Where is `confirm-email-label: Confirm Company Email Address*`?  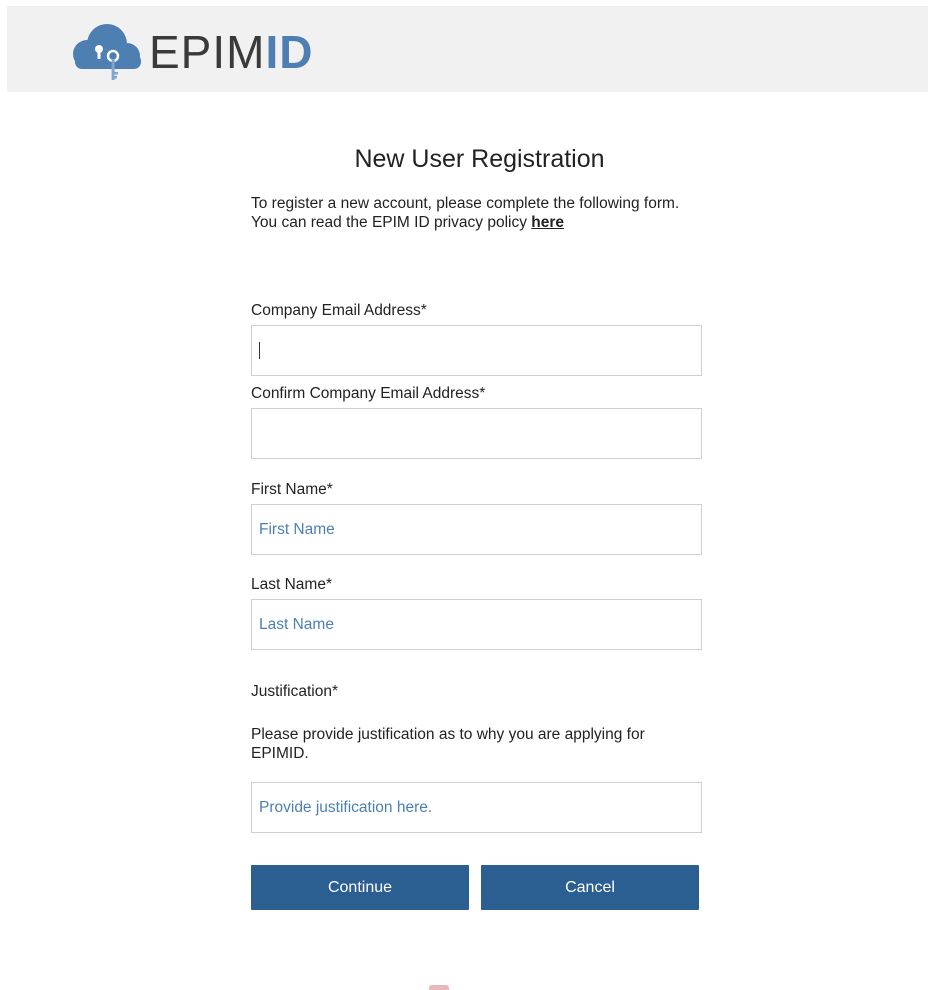 confirm-email-label: Confirm Company Email Address* is located at coordinates (368, 393).